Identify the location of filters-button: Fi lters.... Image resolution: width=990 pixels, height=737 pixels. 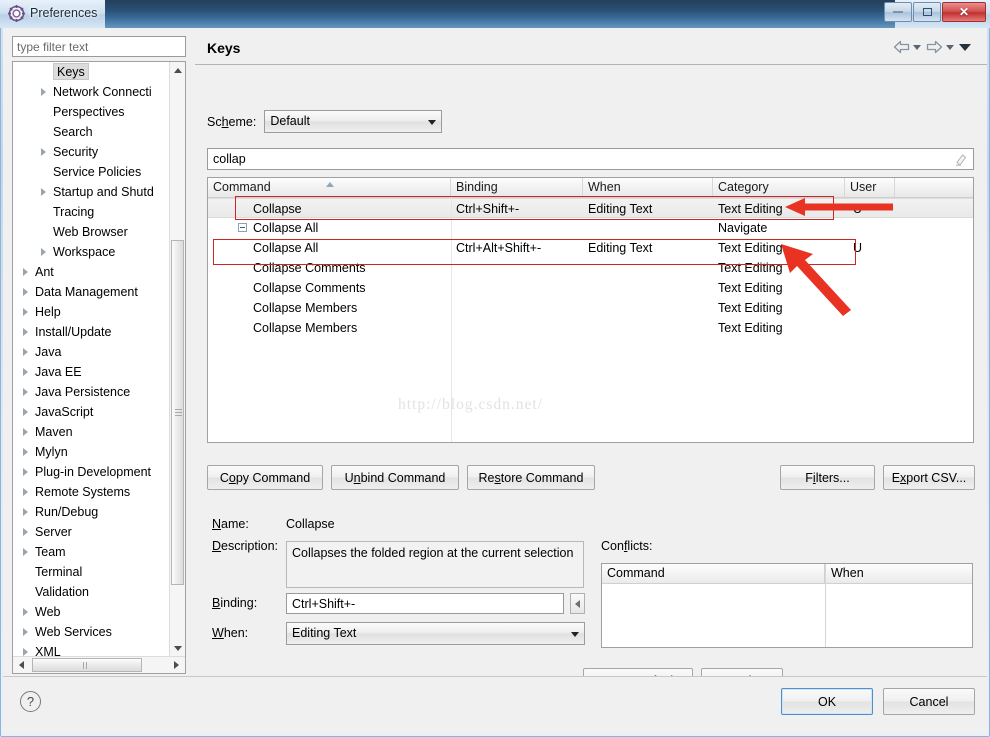
(827, 477).